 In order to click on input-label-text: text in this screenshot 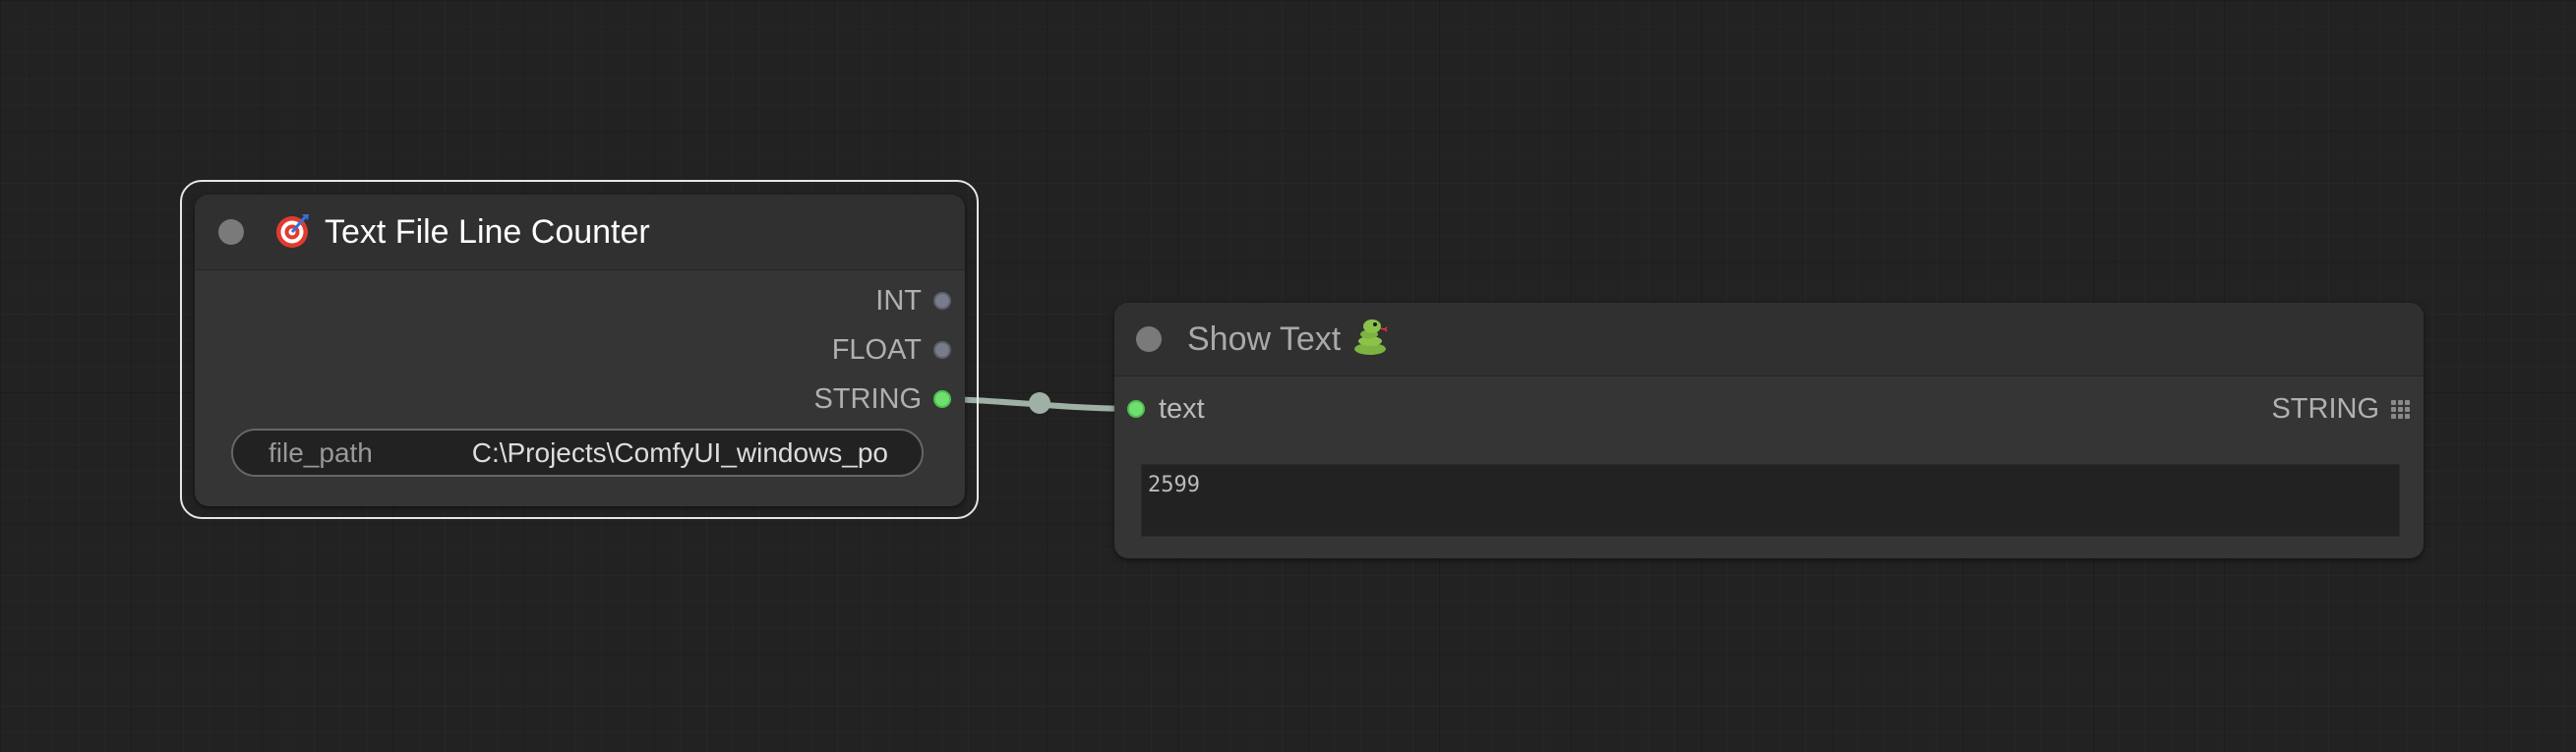, I will do `click(1182, 408)`.